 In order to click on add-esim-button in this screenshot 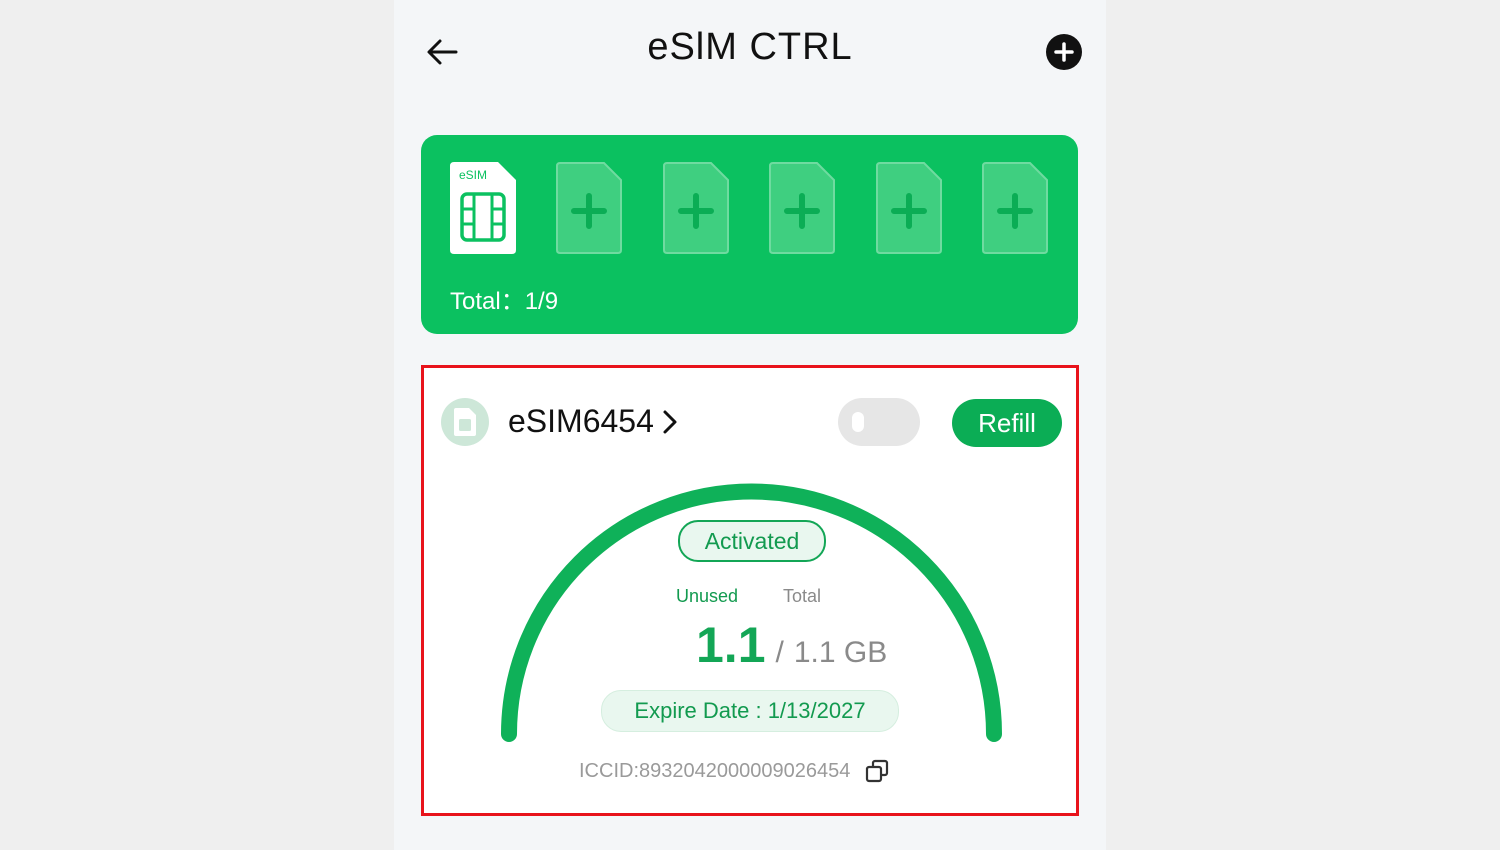, I will do `click(1064, 52)`.